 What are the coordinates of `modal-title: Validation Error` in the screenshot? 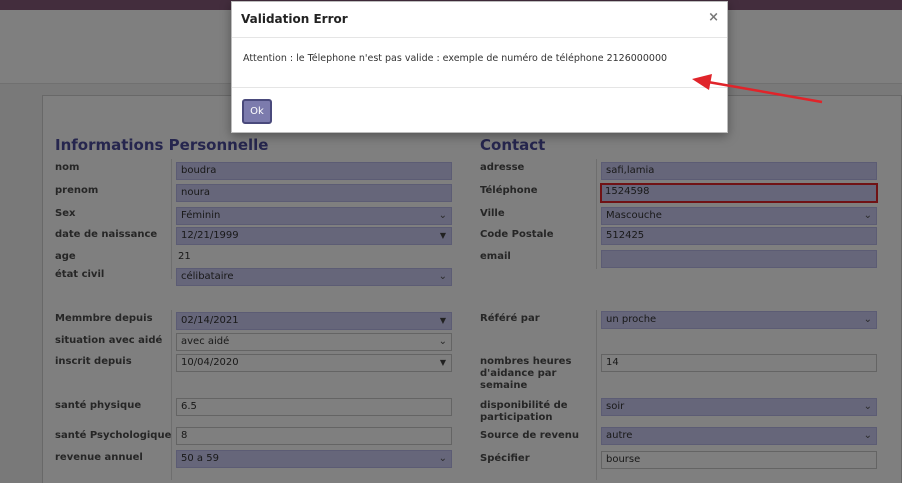 It's located at (294, 19).